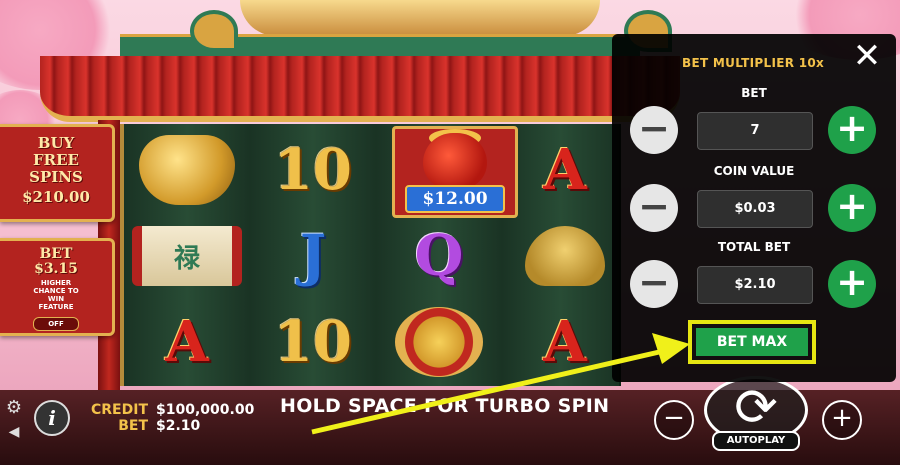 The width and height of the screenshot is (900, 465). I want to click on close-icon: ✕, so click(867, 56).